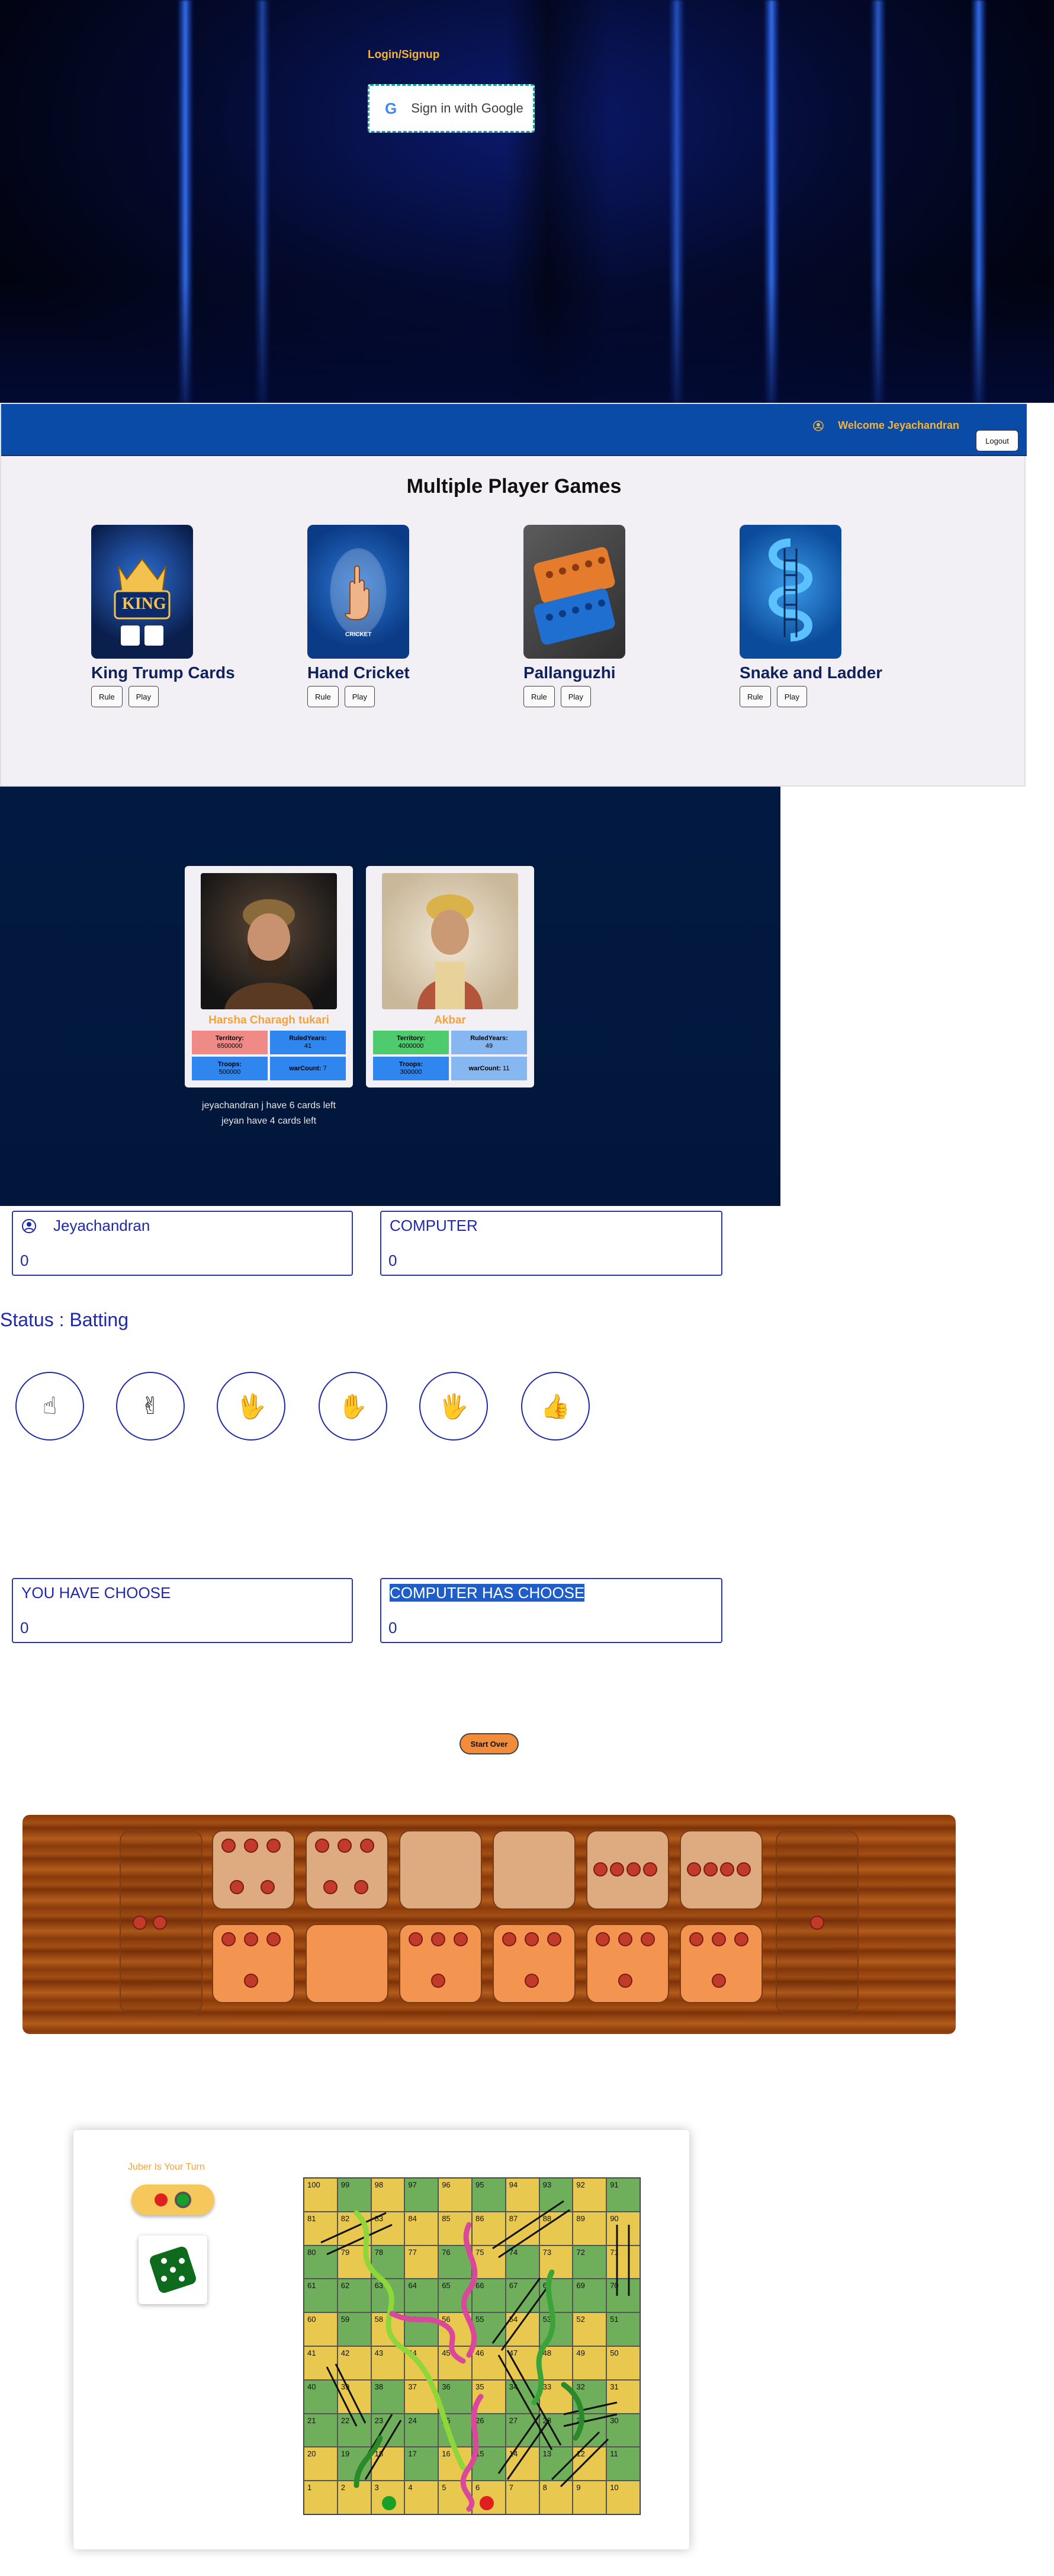 Image resolution: width=1054 pixels, height=2576 pixels. I want to click on red-token-icon, so click(487, 2503).